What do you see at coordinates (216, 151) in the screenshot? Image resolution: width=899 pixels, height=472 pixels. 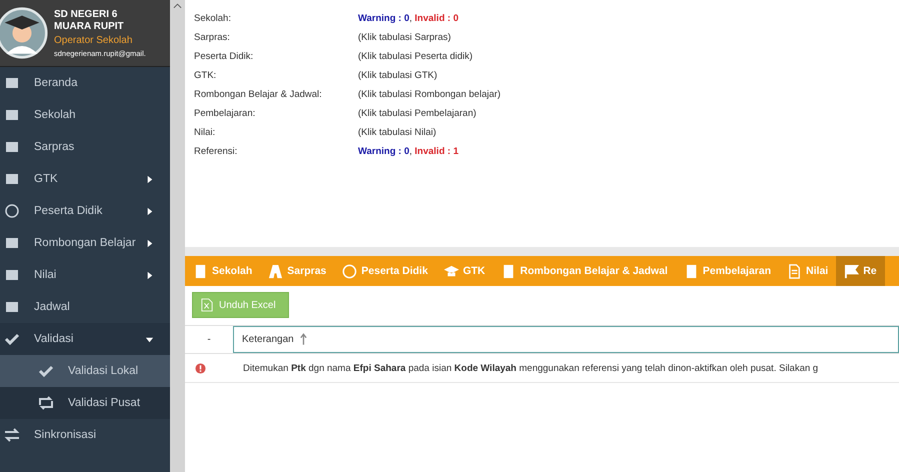 I see `summary-label: Referensi:` at bounding box center [216, 151].